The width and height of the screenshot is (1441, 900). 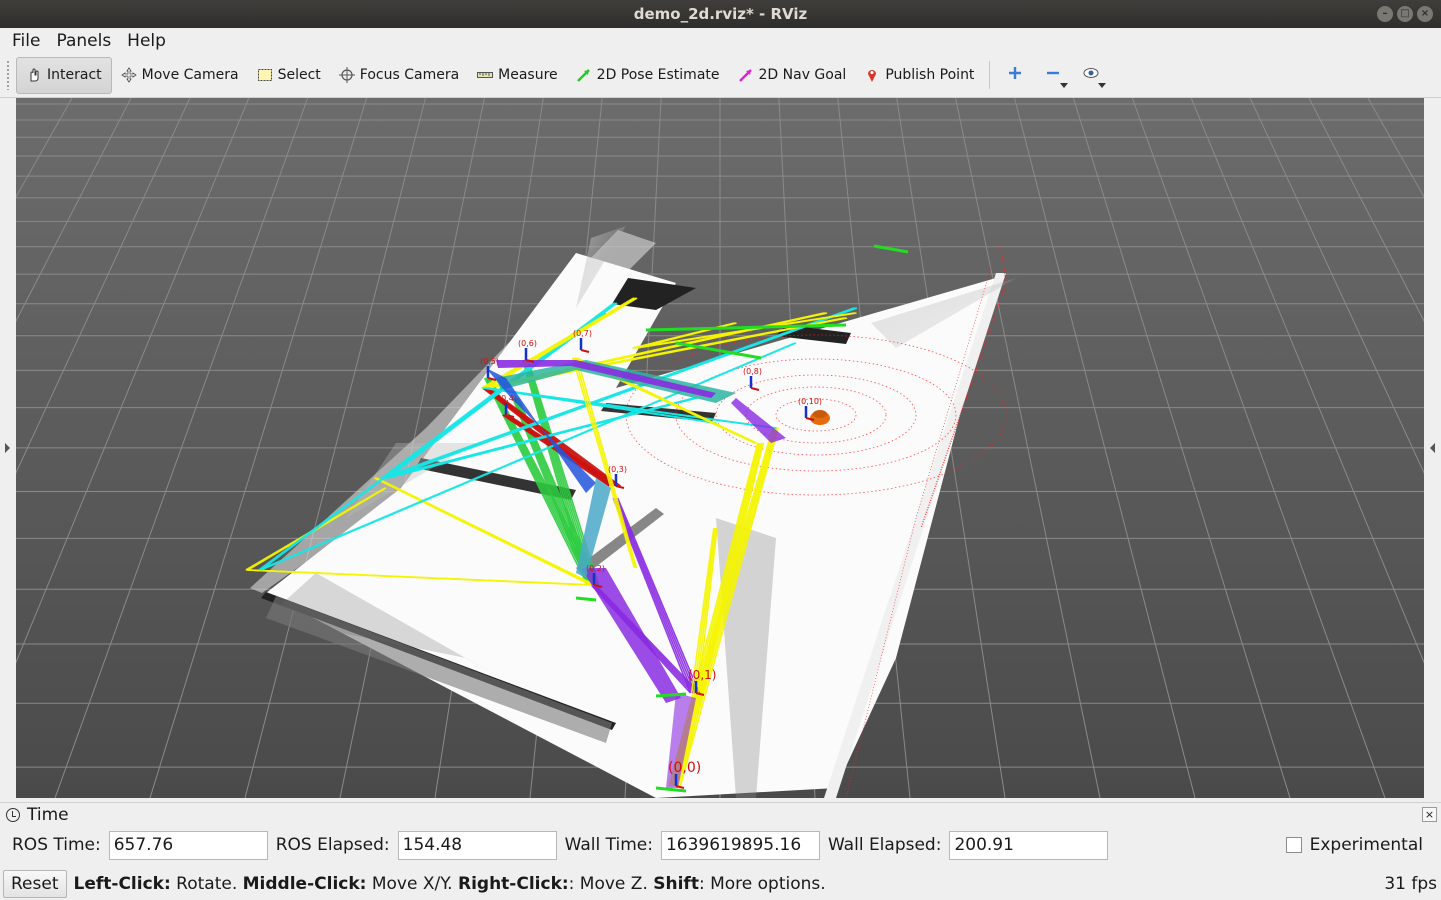 What do you see at coordinates (1385, 14) in the screenshot?
I see `minimize-icon: –` at bounding box center [1385, 14].